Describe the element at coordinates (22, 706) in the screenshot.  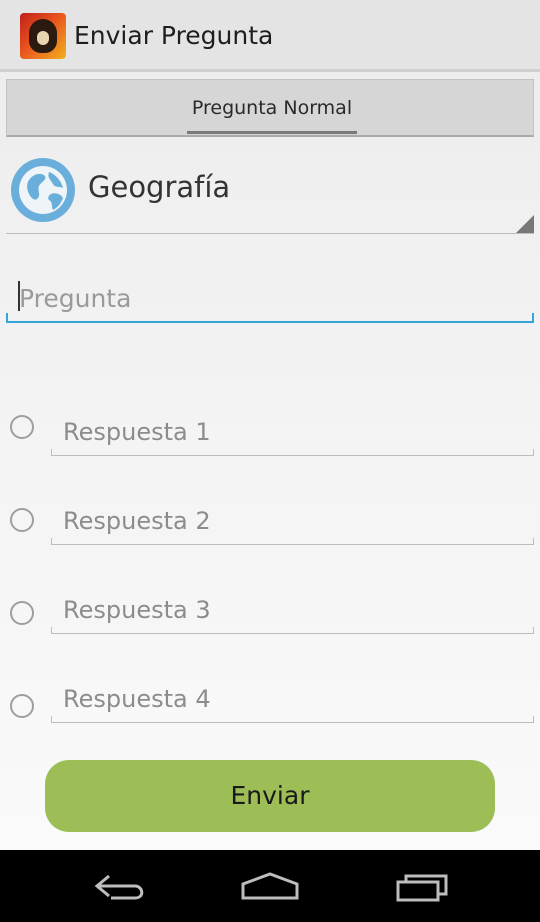
I see `answer-4-radio` at that location.